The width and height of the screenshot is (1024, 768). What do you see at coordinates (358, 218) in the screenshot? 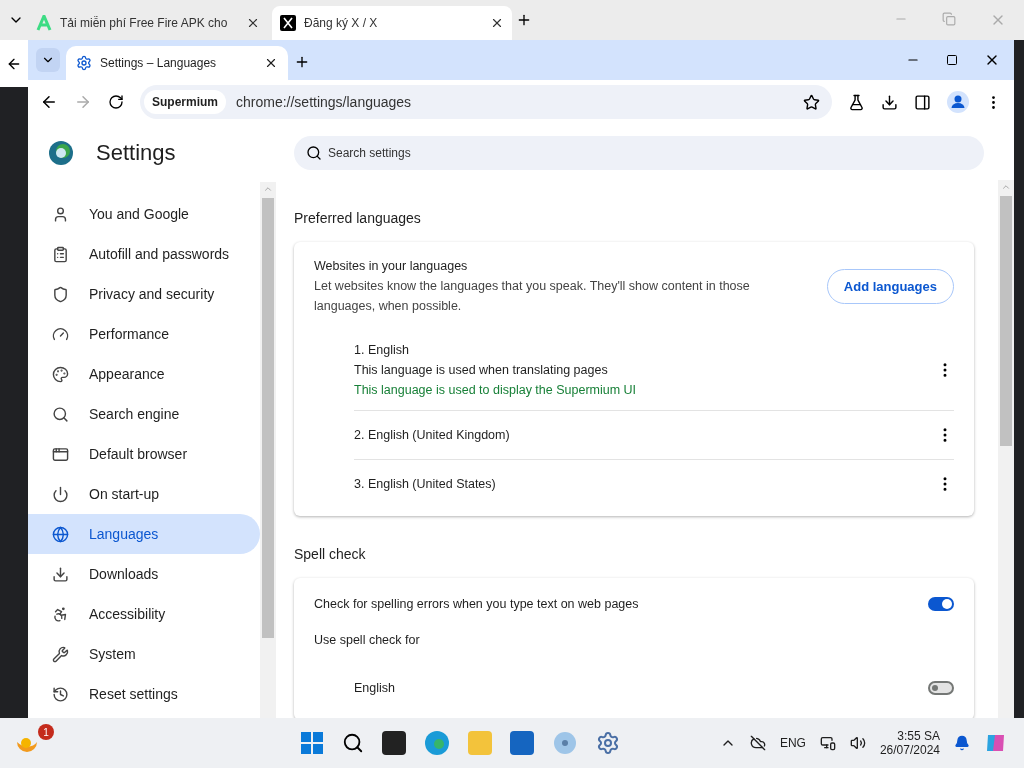
I see `section-heading: Preferred languages` at bounding box center [358, 218].